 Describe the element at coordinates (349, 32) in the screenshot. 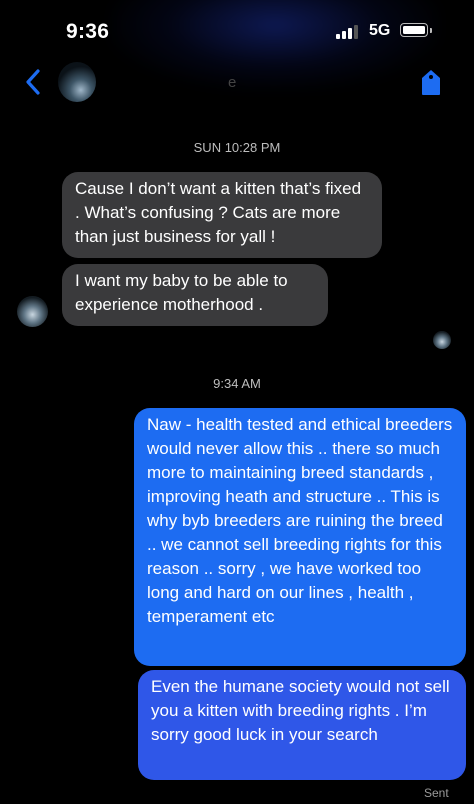

I see `signal-strength-icon` at that location.